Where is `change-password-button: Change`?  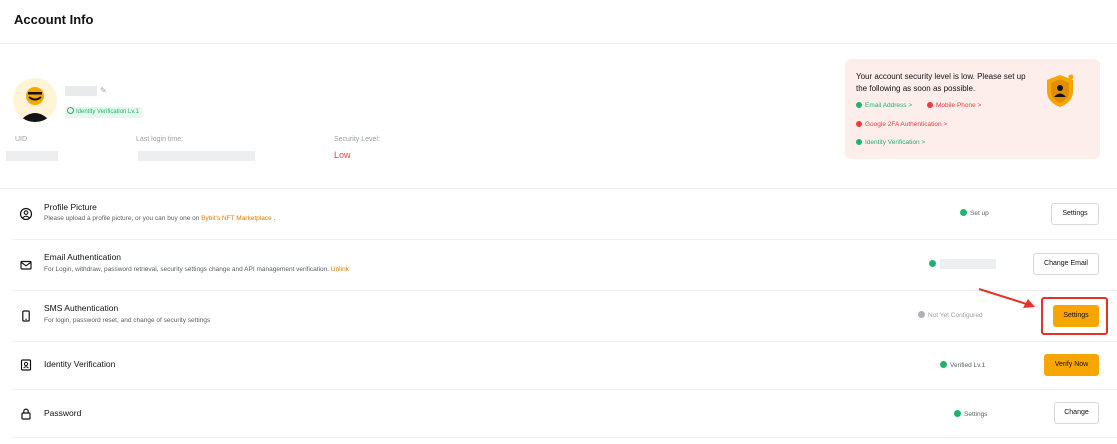 change-password-button: Change is located at coordinates (1076, 413).